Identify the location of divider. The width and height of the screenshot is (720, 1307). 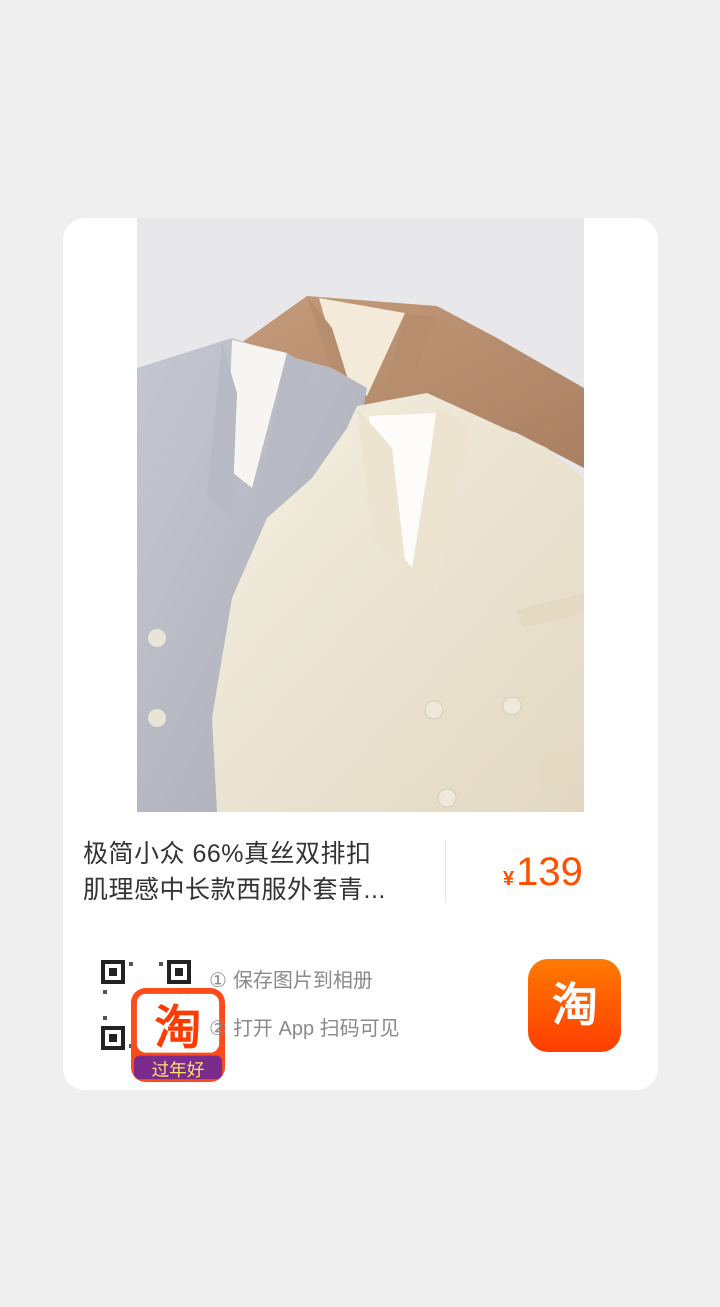
(445, 871).